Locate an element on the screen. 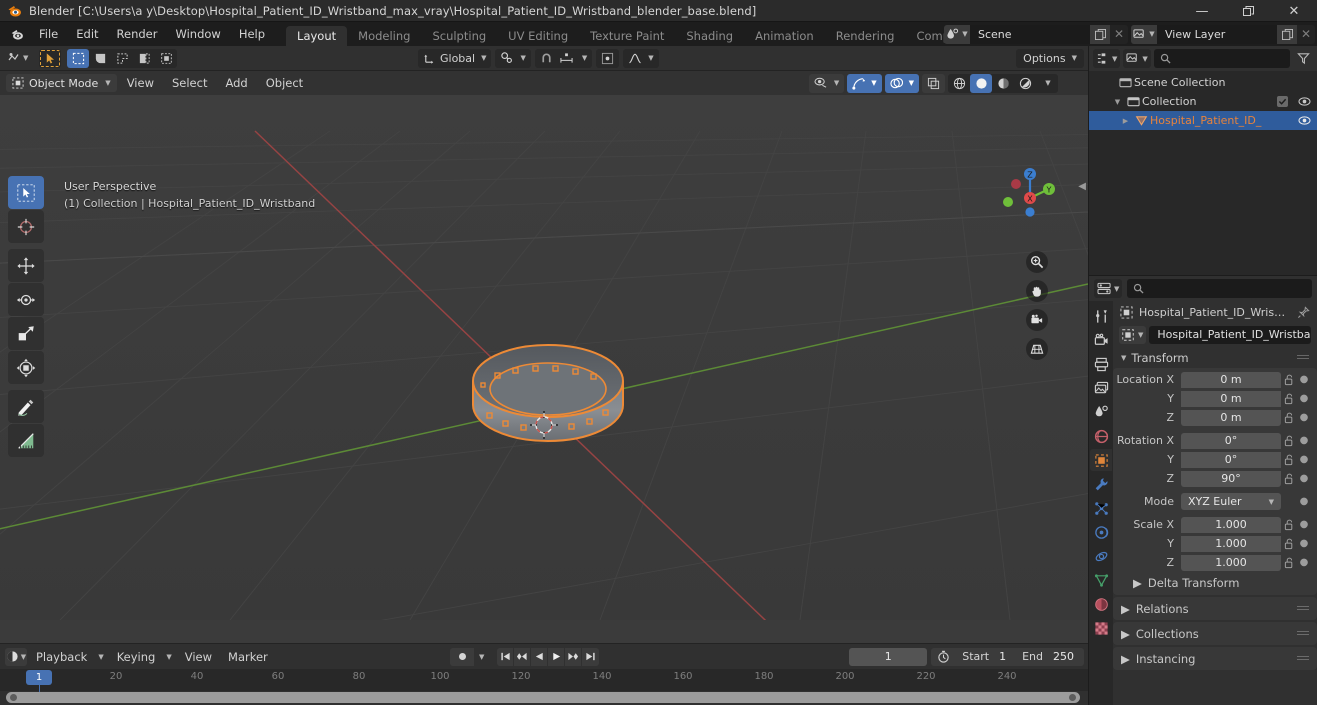 Image resolution: width=1317 pixels, height=705 pixels. view-layer-name: View Layer is located at coordinates (1217, 34).